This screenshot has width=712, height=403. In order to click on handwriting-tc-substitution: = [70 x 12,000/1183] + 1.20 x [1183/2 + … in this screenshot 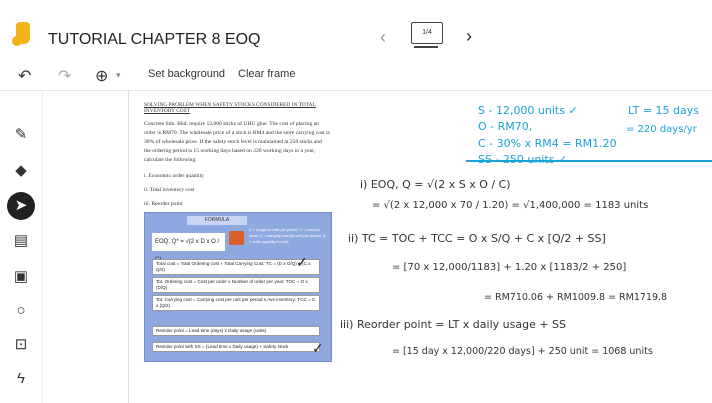, I will do `click(509, 267)`.